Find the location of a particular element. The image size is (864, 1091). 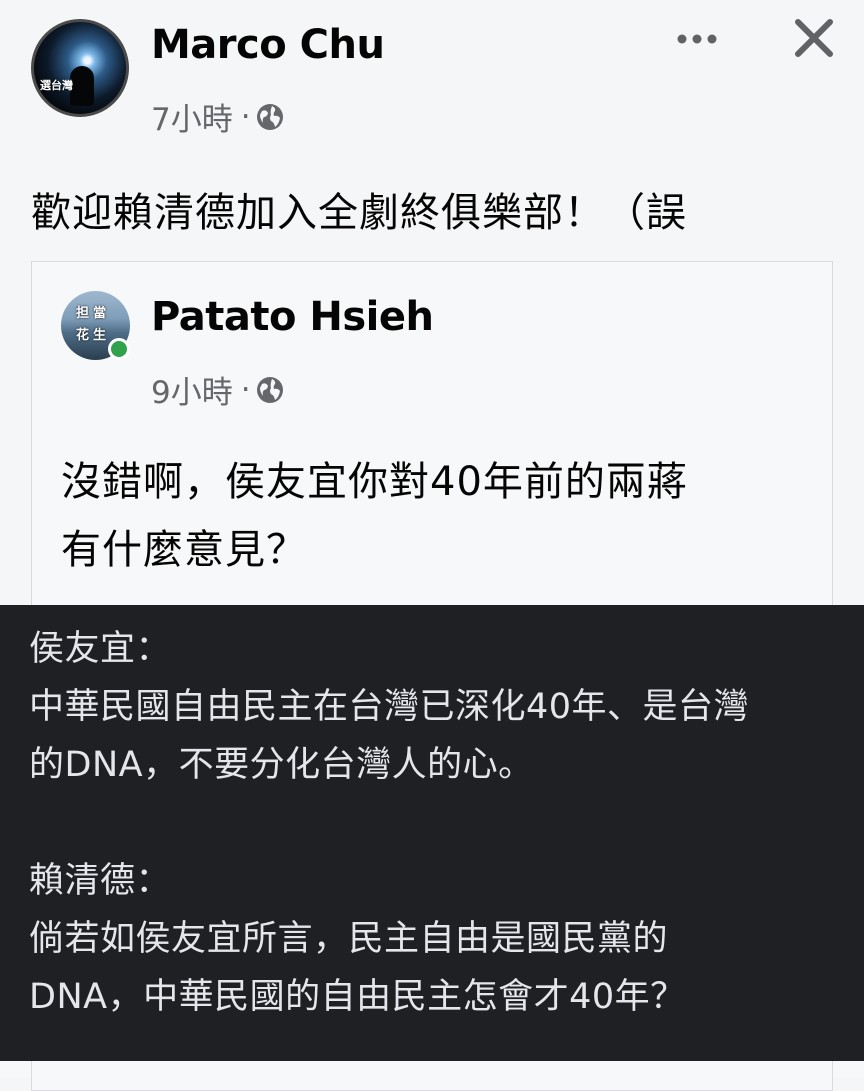

post-meta: 7小時 · is located at coordinates (218, 116).